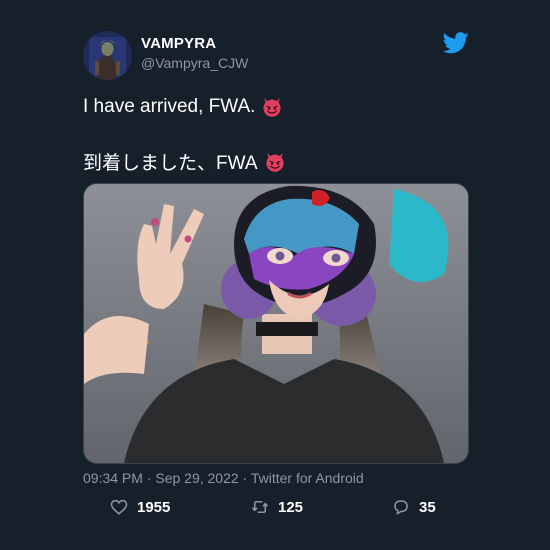 The image size is (550, 550). Describe the element at coordinates (169, 106) in the screenshot. I see `tweet-line-1: I have arrived, FWA.` at that location.